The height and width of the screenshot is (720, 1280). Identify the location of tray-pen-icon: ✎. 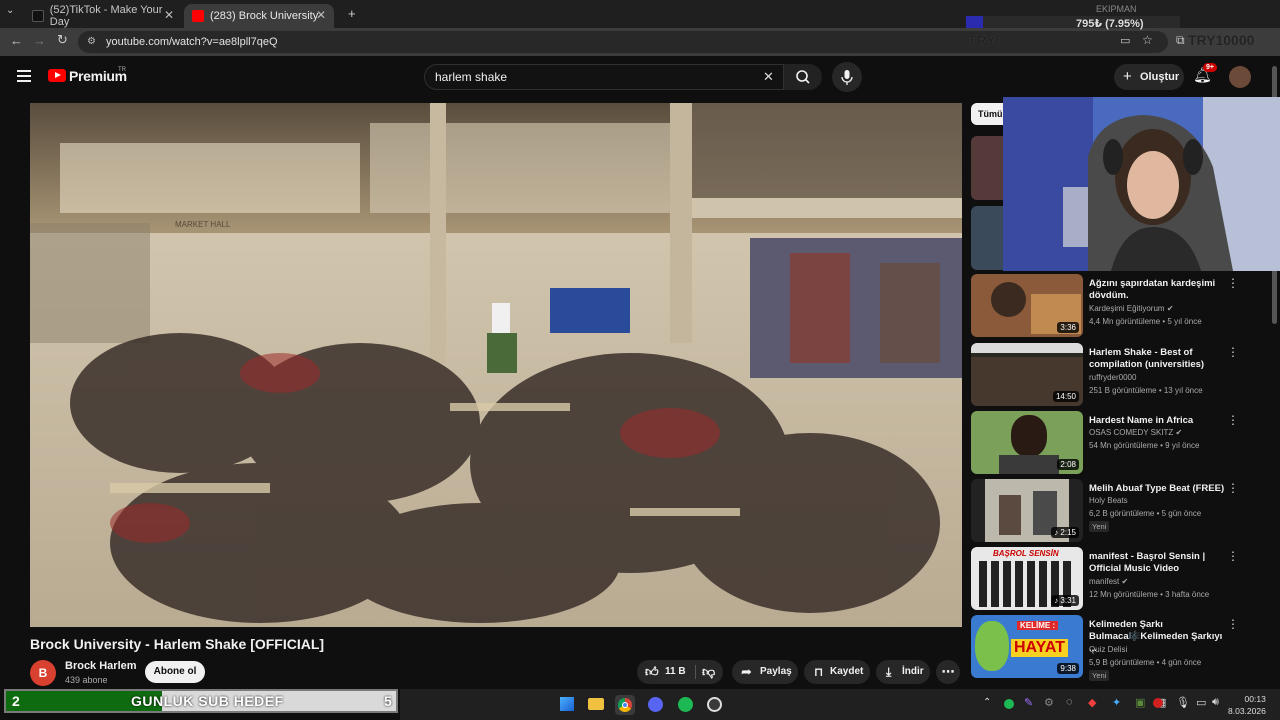
(1028, 702).